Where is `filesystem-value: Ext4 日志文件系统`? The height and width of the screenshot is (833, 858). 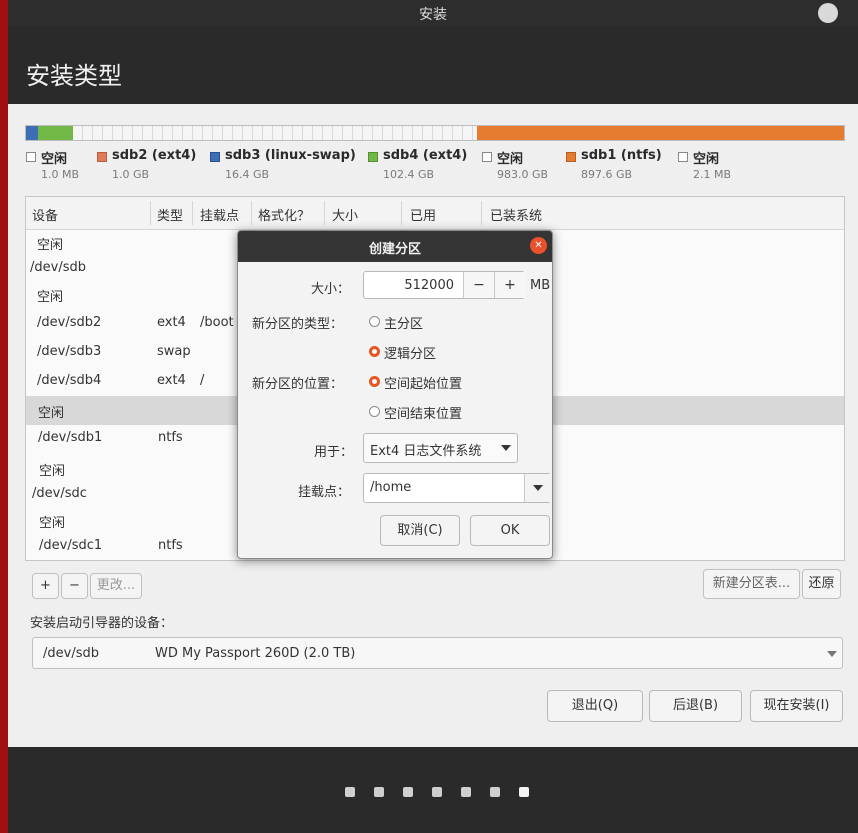
filesystem-value: Ext4 日志文件系统 is located at coordinates (426, 451).